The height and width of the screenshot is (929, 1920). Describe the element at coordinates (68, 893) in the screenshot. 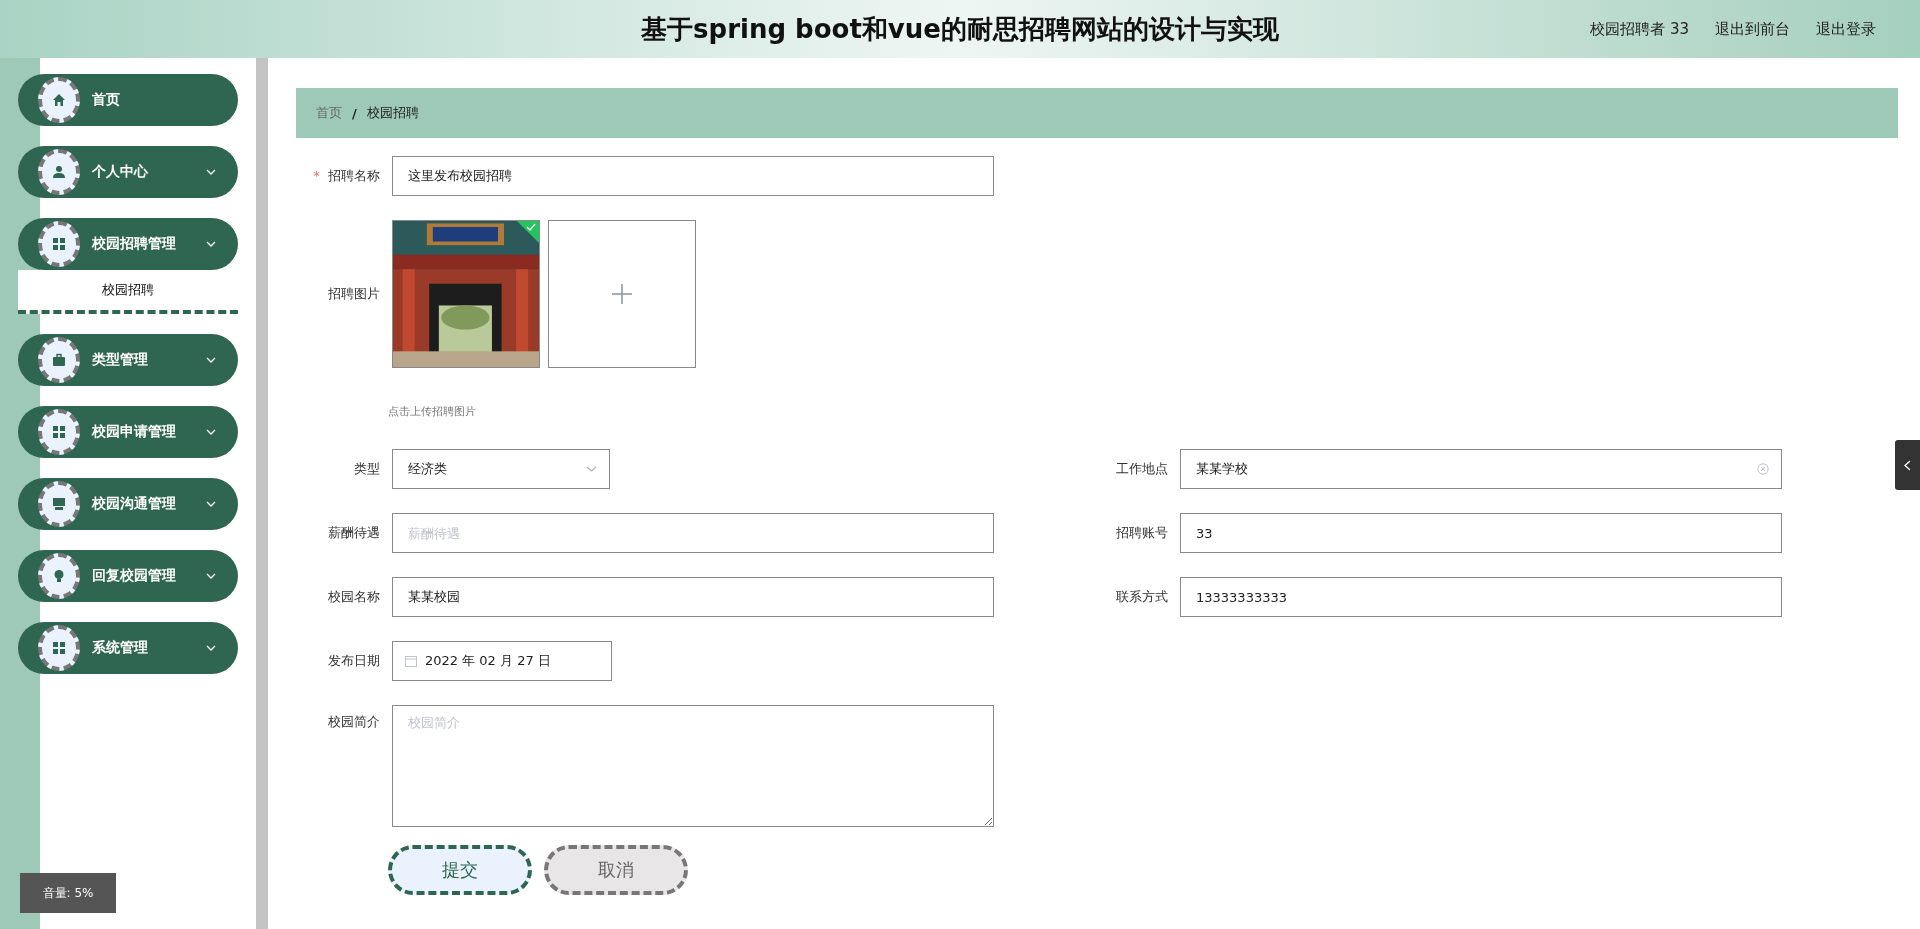

I see `volume-toast: 音量: 5%` at that location.